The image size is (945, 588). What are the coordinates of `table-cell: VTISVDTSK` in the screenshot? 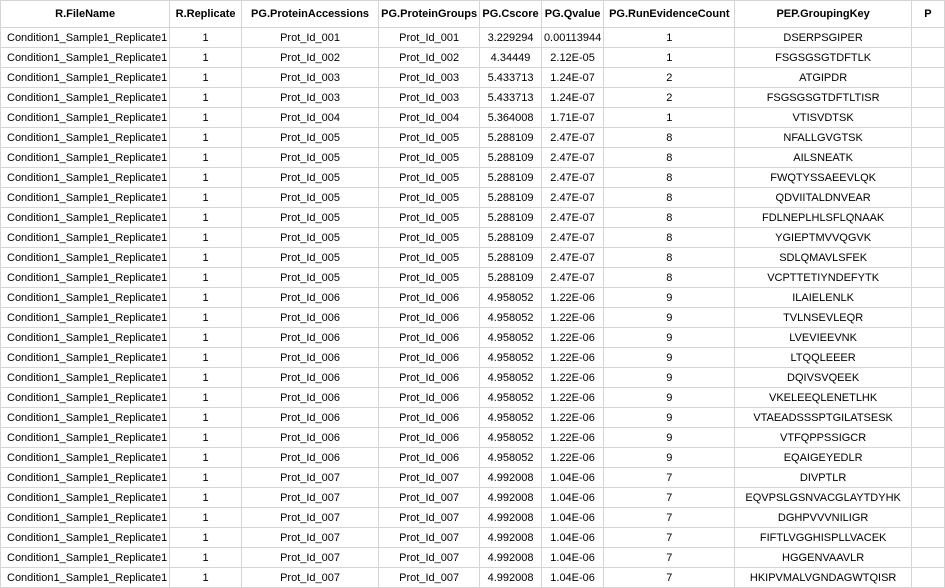 It's located at (823, 117).